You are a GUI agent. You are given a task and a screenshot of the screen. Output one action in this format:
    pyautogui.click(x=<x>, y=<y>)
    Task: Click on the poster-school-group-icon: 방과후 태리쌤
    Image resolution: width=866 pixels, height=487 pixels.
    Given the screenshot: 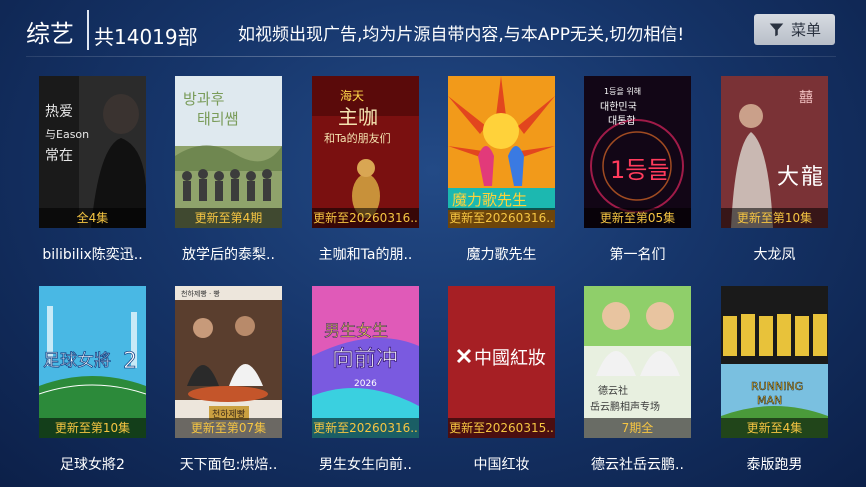 What is the action you would take?
    pyautogui.click(x=228, y=152)
    